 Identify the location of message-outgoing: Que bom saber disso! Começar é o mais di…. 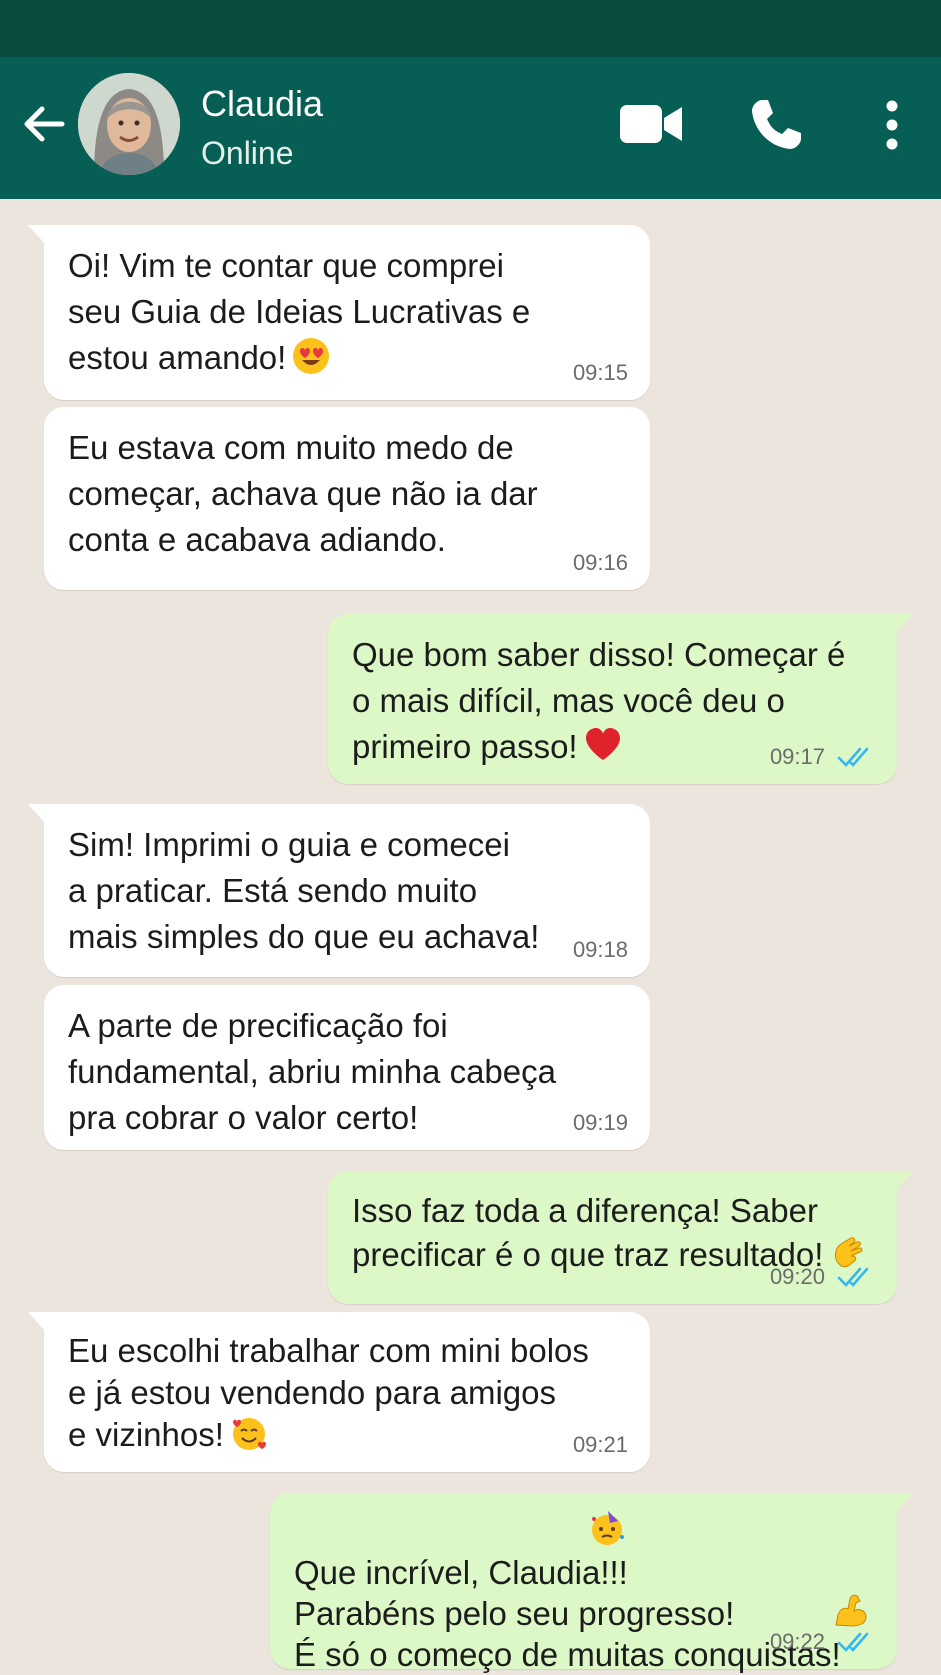
(620, 699).